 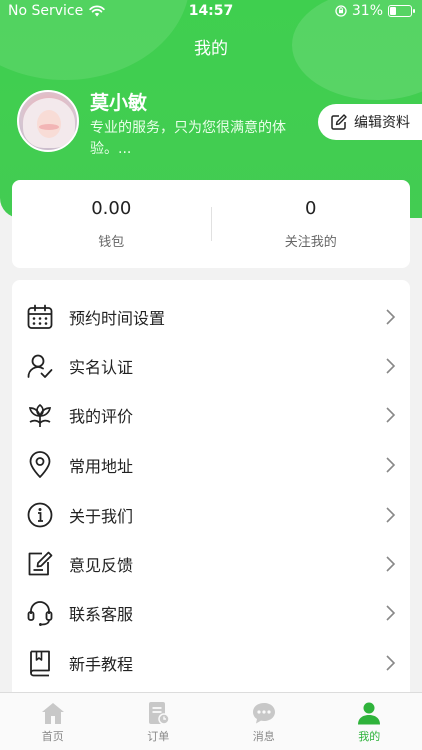 I want to click on flower-icon, so click(x=40, y=415).